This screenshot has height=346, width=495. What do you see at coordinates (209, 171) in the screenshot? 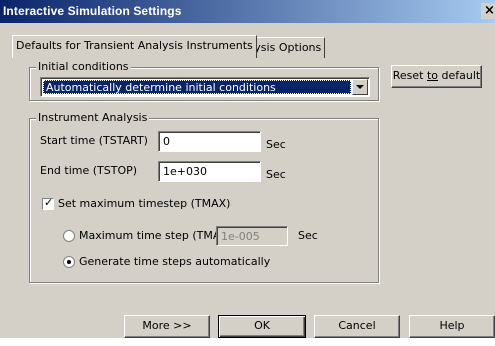
I see `end-time-input: 1e+030` at bounding box center [209, 171].